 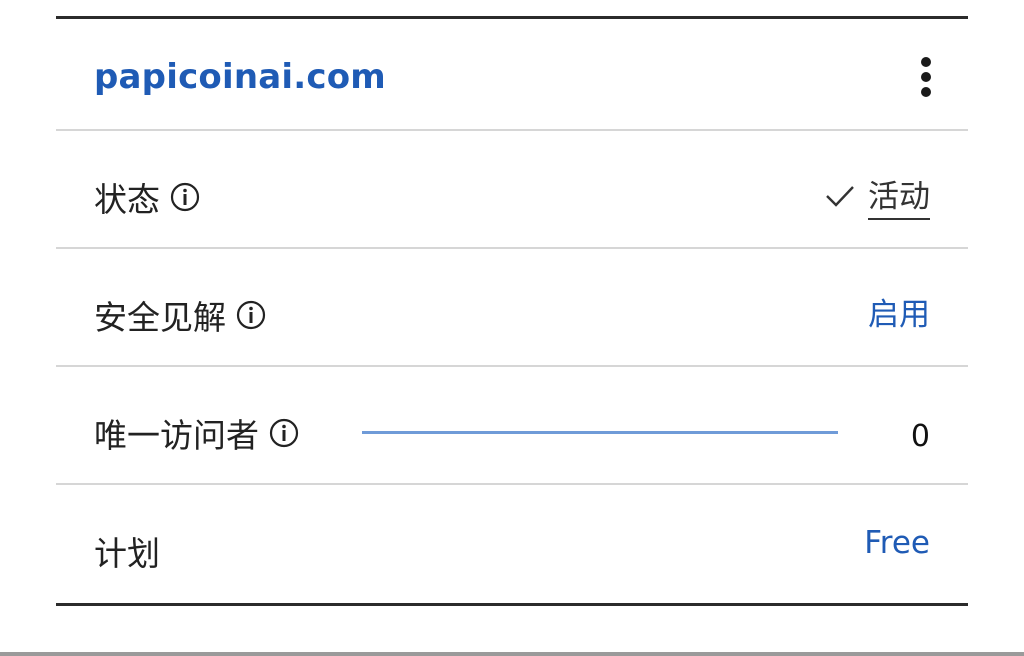 I want to click on security-insights-label: 安全见解, so click(x=160, y=317).